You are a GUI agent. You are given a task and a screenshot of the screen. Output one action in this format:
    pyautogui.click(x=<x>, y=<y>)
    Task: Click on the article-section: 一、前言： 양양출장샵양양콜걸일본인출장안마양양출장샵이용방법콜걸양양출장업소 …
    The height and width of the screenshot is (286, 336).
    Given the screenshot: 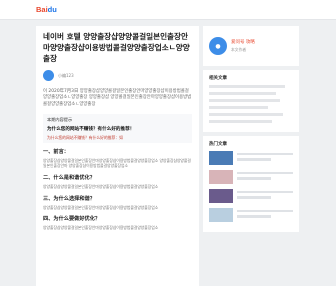 What is the action you would take?
    pyautogui.click(x=117, y=158)
    